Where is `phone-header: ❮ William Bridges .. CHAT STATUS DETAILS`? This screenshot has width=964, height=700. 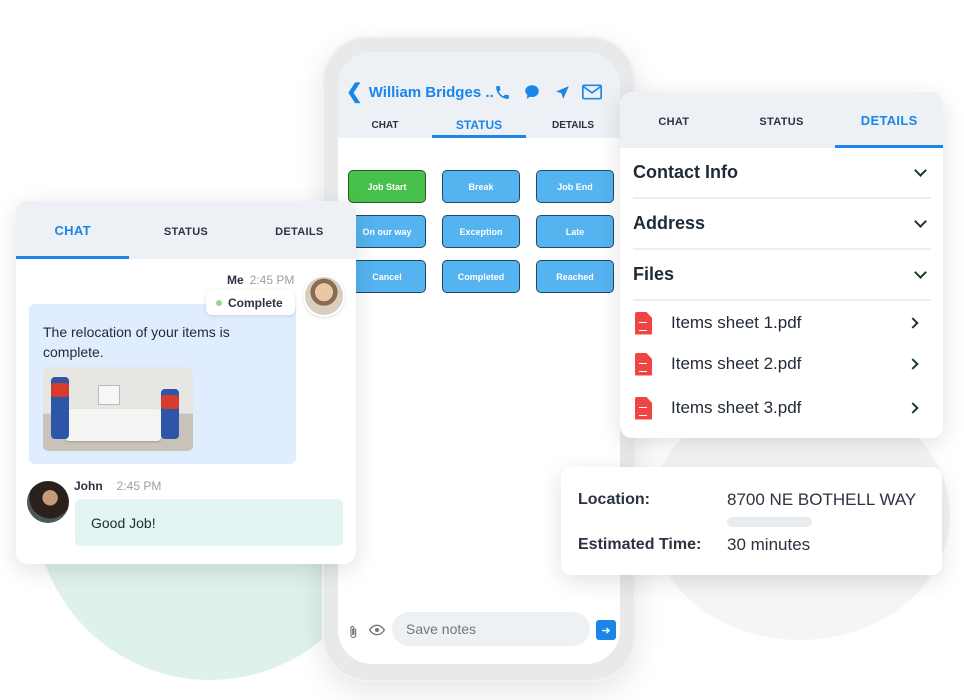 phone-header: ❮ William Bridges .. CHAT STATUS DETAILS is located at coordinates (479, 95).